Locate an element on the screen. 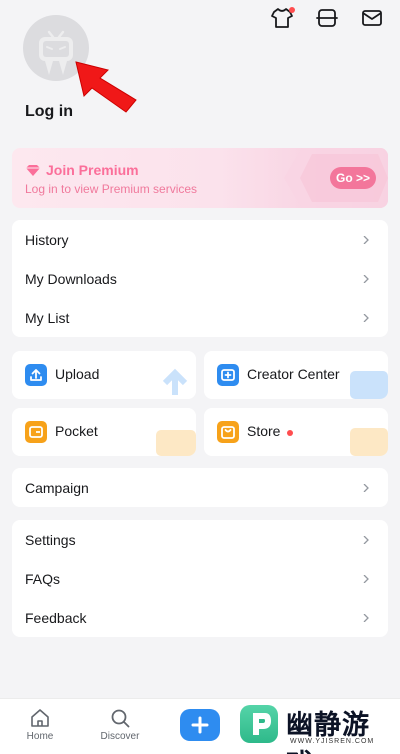  watermark-logo-icon is located at coordinates (259, 724).